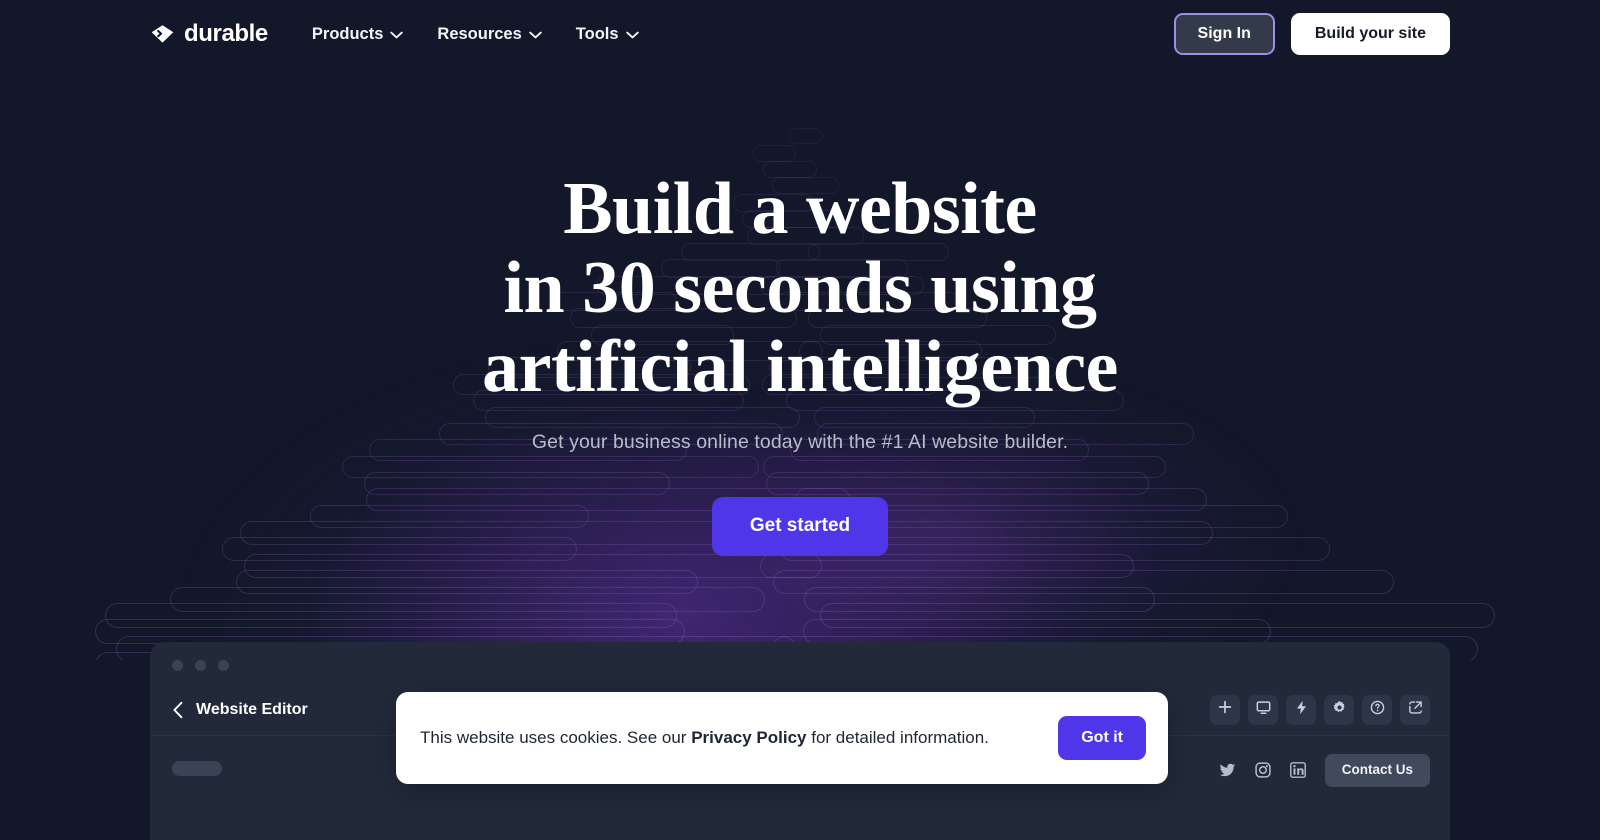 Image resolution: width=1600 pixels, height=840 pixels. I want to click on instagram-icon, so click(1263, 770).